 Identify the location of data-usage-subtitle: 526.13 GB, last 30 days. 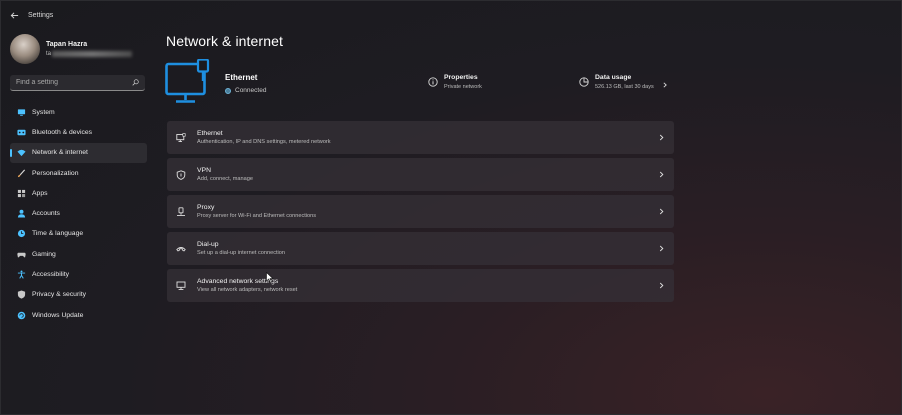
(624, 87).